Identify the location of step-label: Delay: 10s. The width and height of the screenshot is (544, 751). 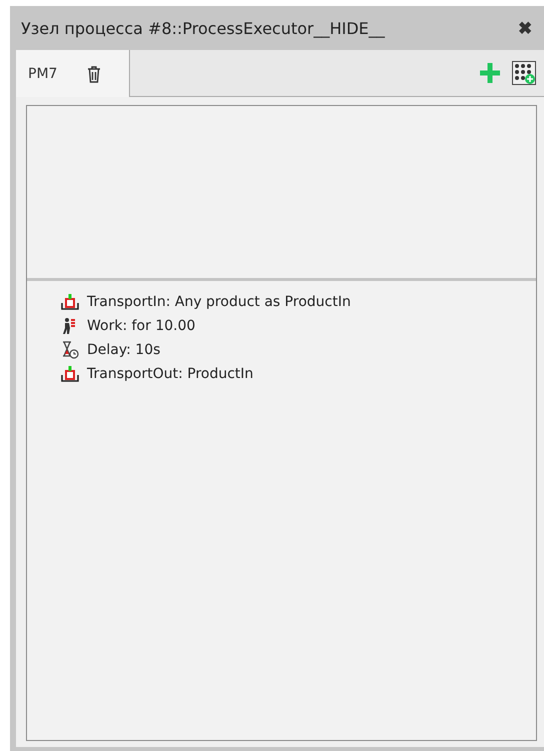
(123, 350).